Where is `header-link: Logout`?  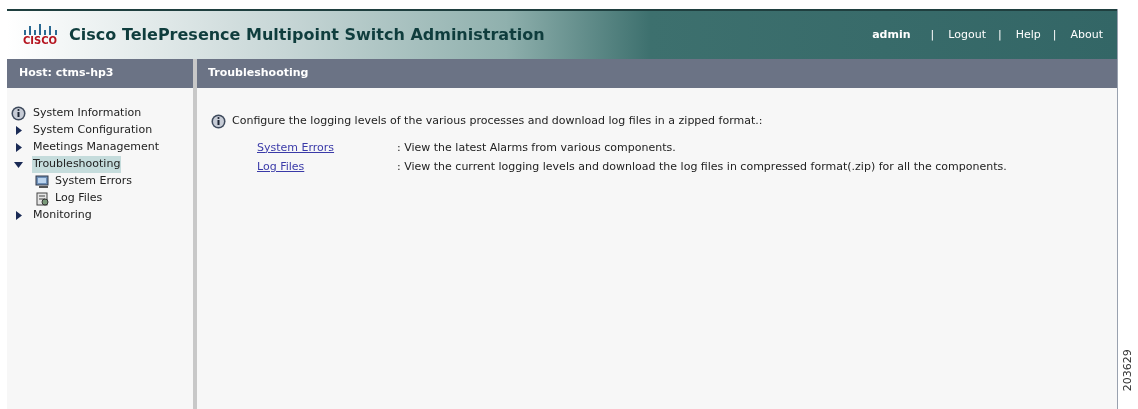 header-link: Logout is located at coordinates (967, 35).